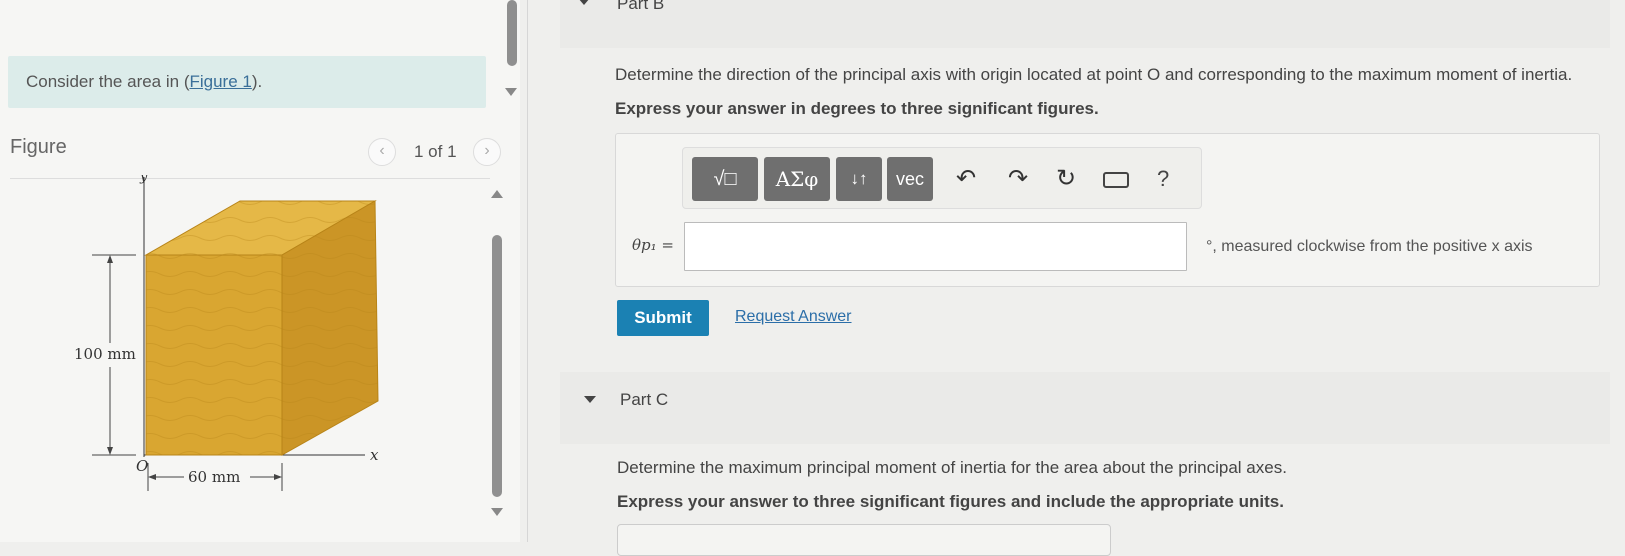  What do you see at coordinates (38, 147) in the screenshot?
I see `figure-heading: Figure` at bounding box center [38, 147].